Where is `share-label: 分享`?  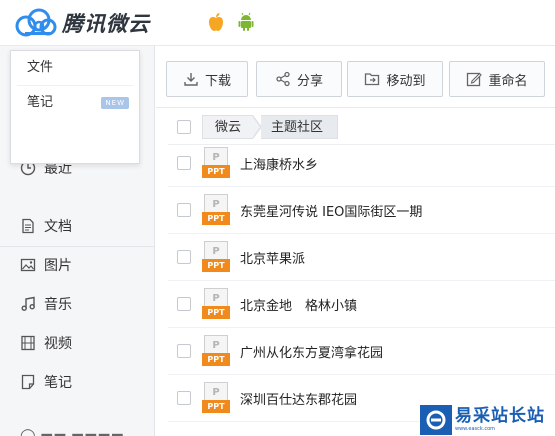
share-label: 分享 is located at coordinates (309, 81).